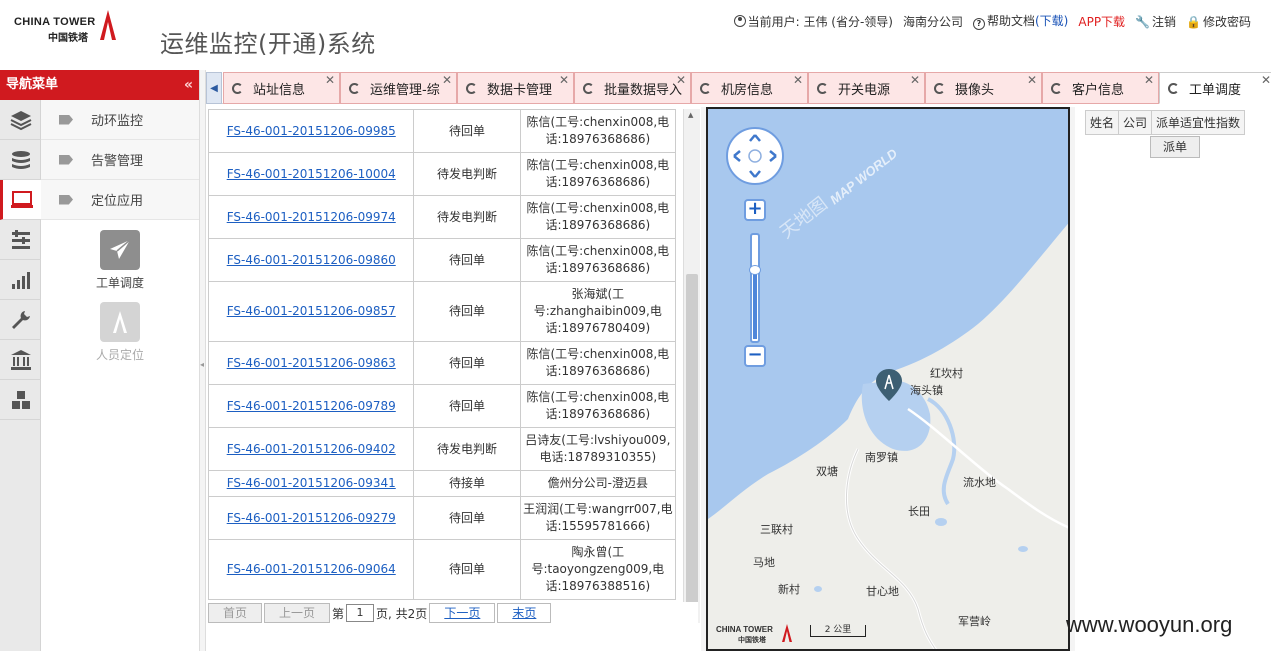 The height and width of the screenshot is (651, 1271). Describe the element at coordinates (311, 363) in the screenshot. I see `order-id-link: FS-46-001-20151206-09863` at that location.